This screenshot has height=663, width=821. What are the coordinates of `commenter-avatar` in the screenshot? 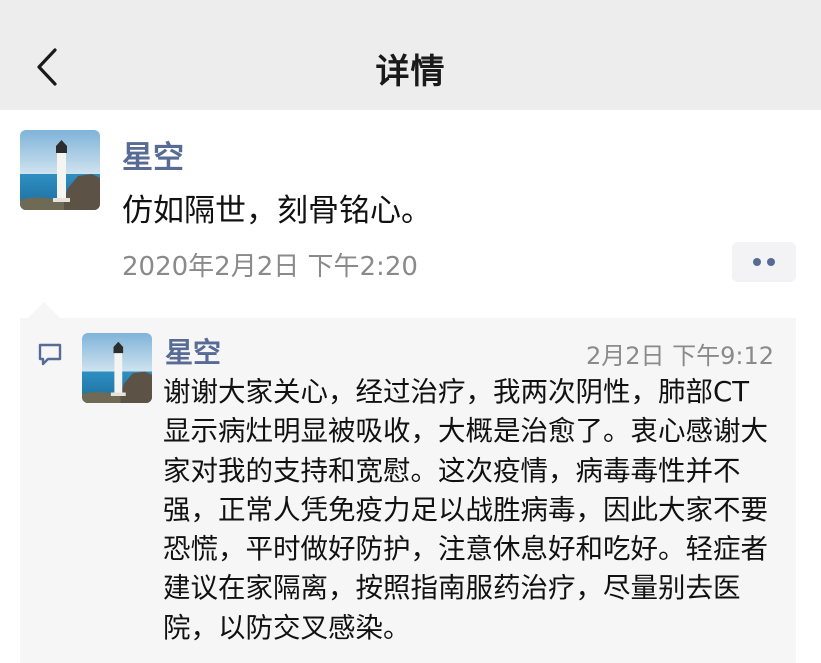 It's located at (117, 368).